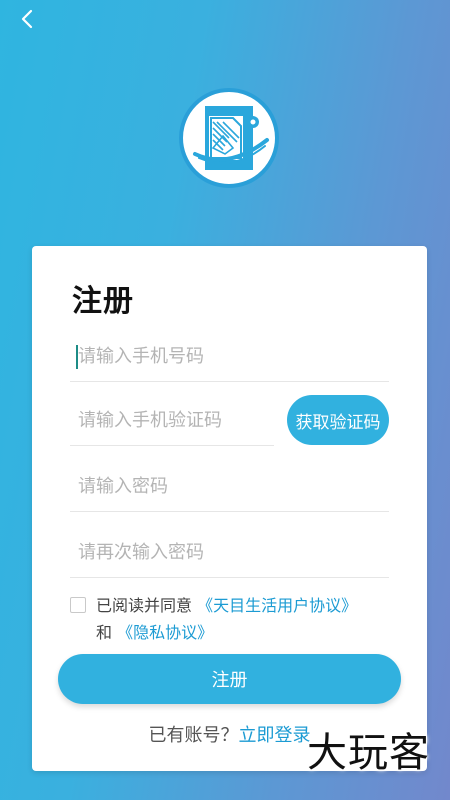 The image size is (450, 800). Describe the element at coordinates (144, 605) in the screenshot. I see `agreement-prefix: 已阅读并同意` at that location.